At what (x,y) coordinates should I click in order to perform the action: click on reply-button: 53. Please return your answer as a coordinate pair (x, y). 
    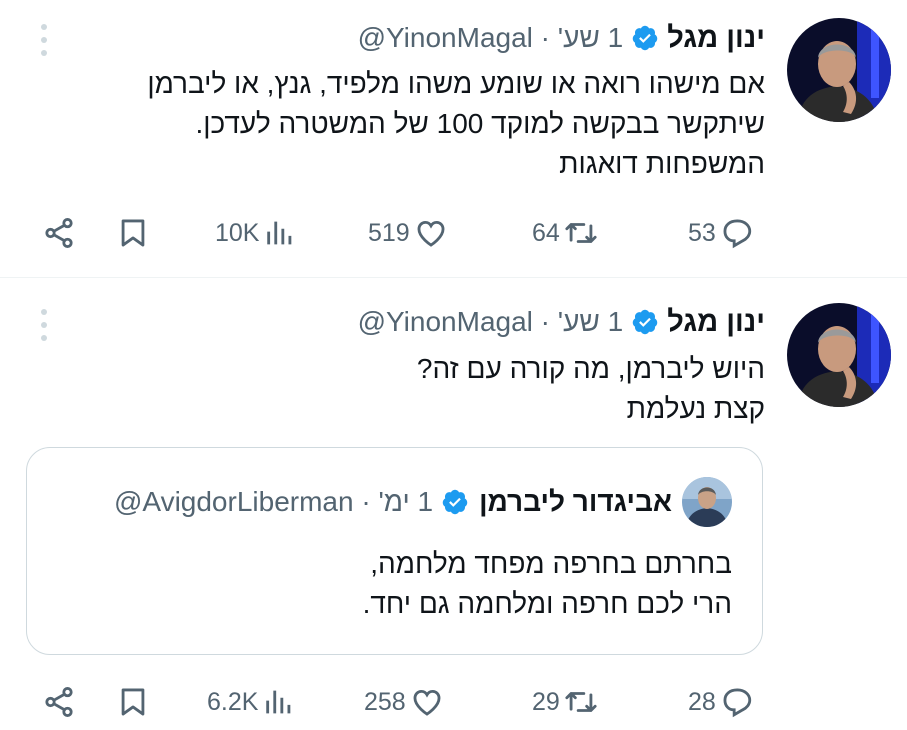
    Looking at the image, I should click on (721, 233).